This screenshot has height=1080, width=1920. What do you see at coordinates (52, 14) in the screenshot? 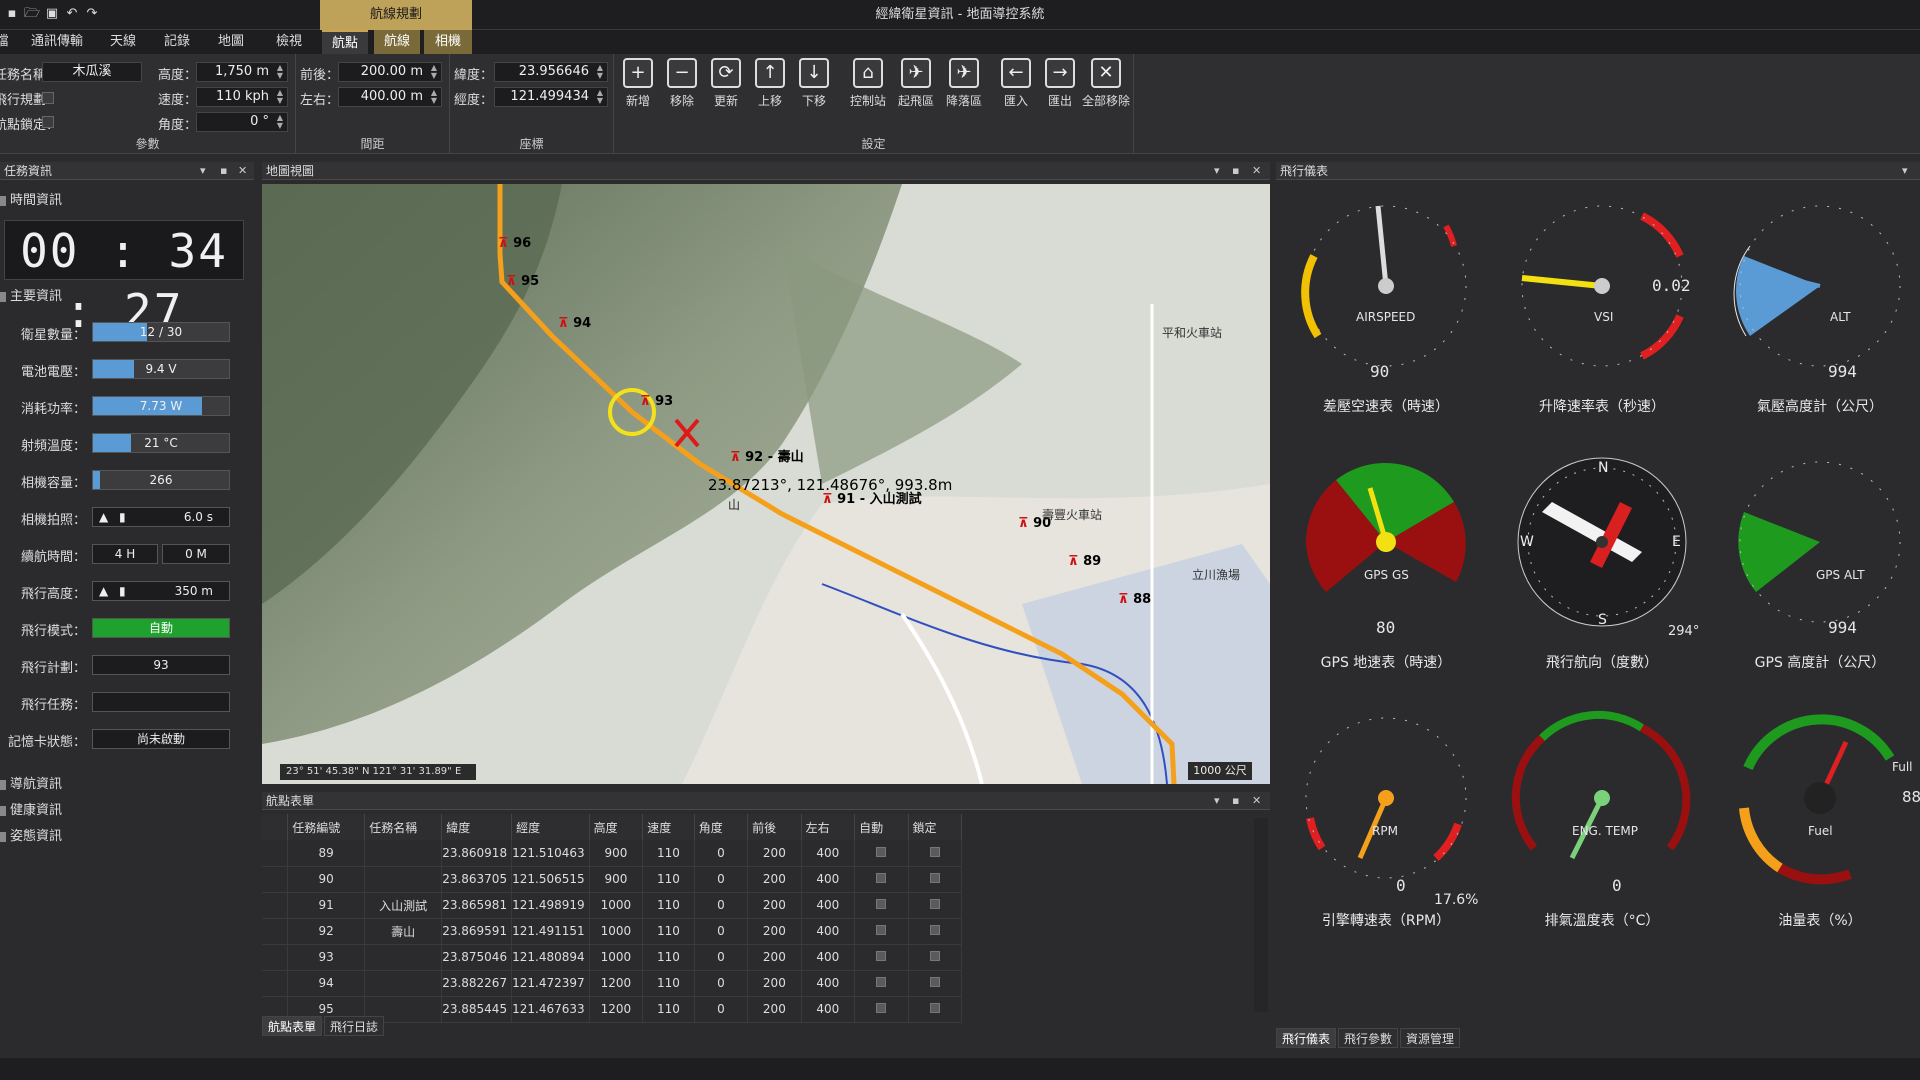
I see `save-icon: ▣` at bounding box center [52, 14].